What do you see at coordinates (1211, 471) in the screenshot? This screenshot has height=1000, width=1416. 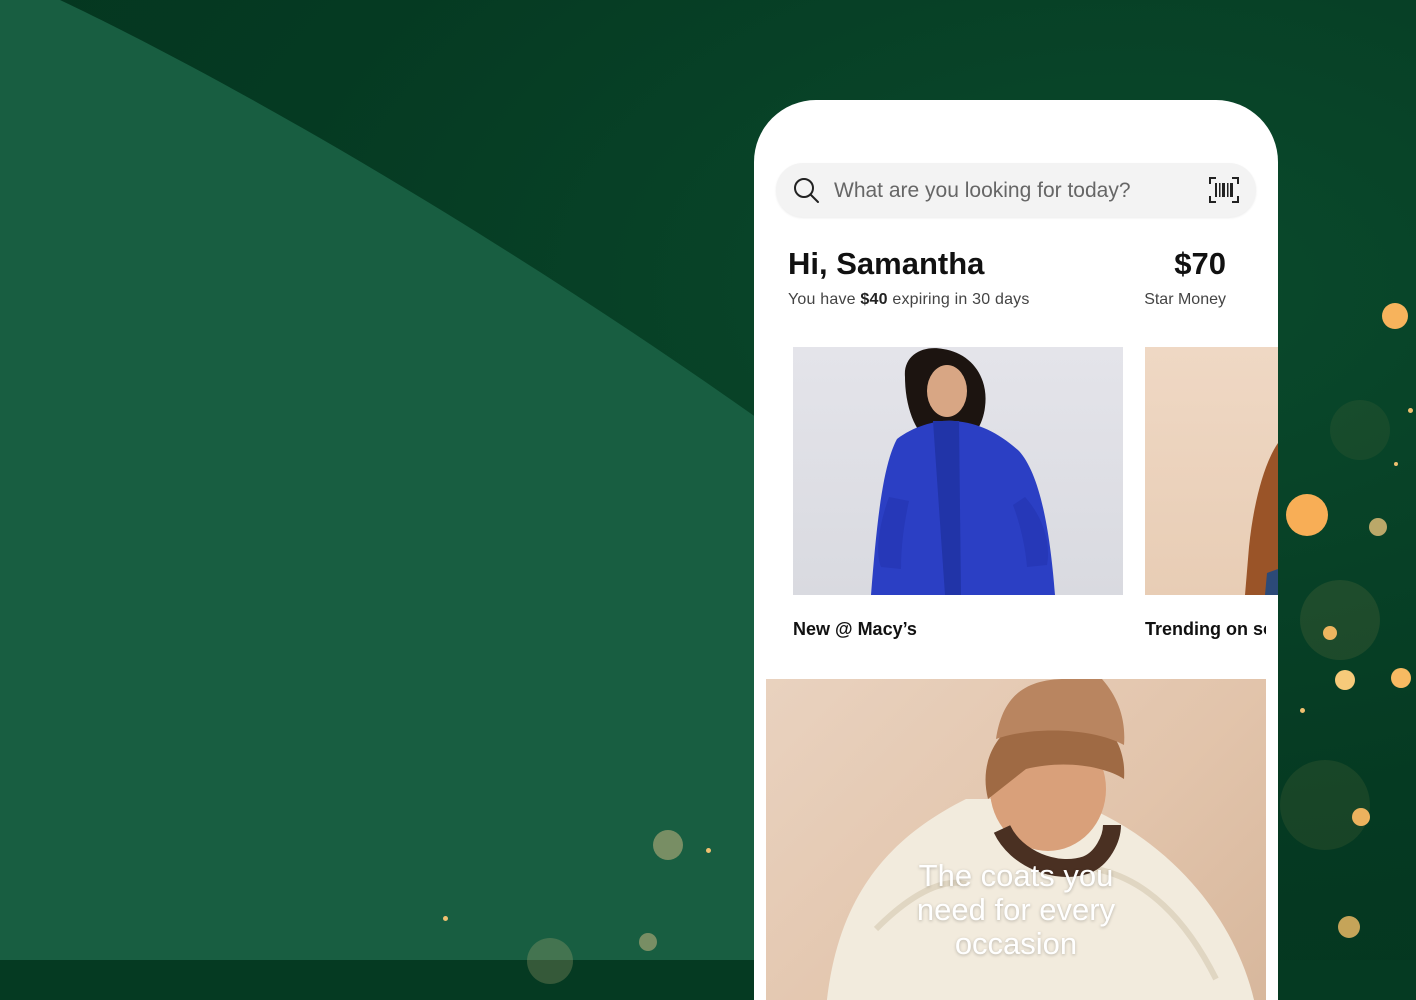 I see `carousel-card-trending` at bounding box center [1211, 471].